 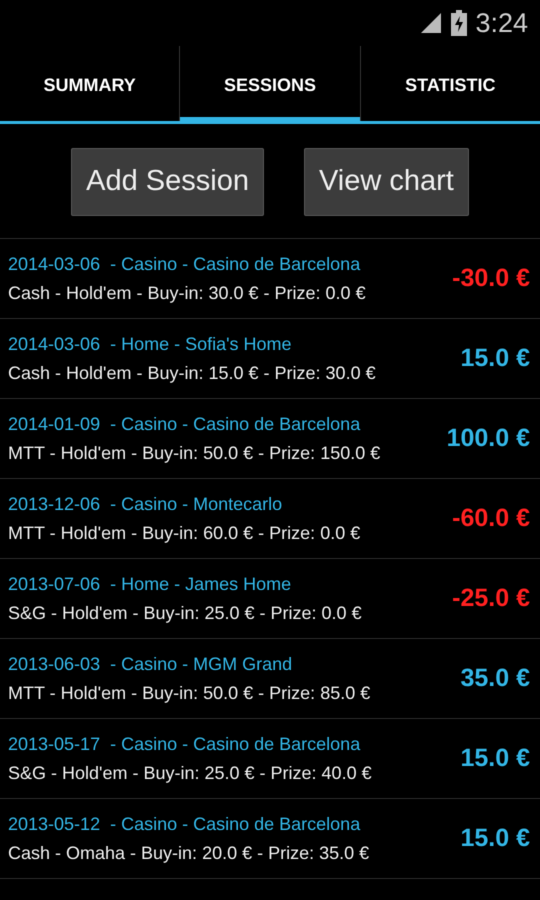 What do you see at coordinates (185, 264) in the screenshot?
I see `session-title: 2014-03-06 - Casino - Casino de Barcelona` at bounding box center [185, 264].